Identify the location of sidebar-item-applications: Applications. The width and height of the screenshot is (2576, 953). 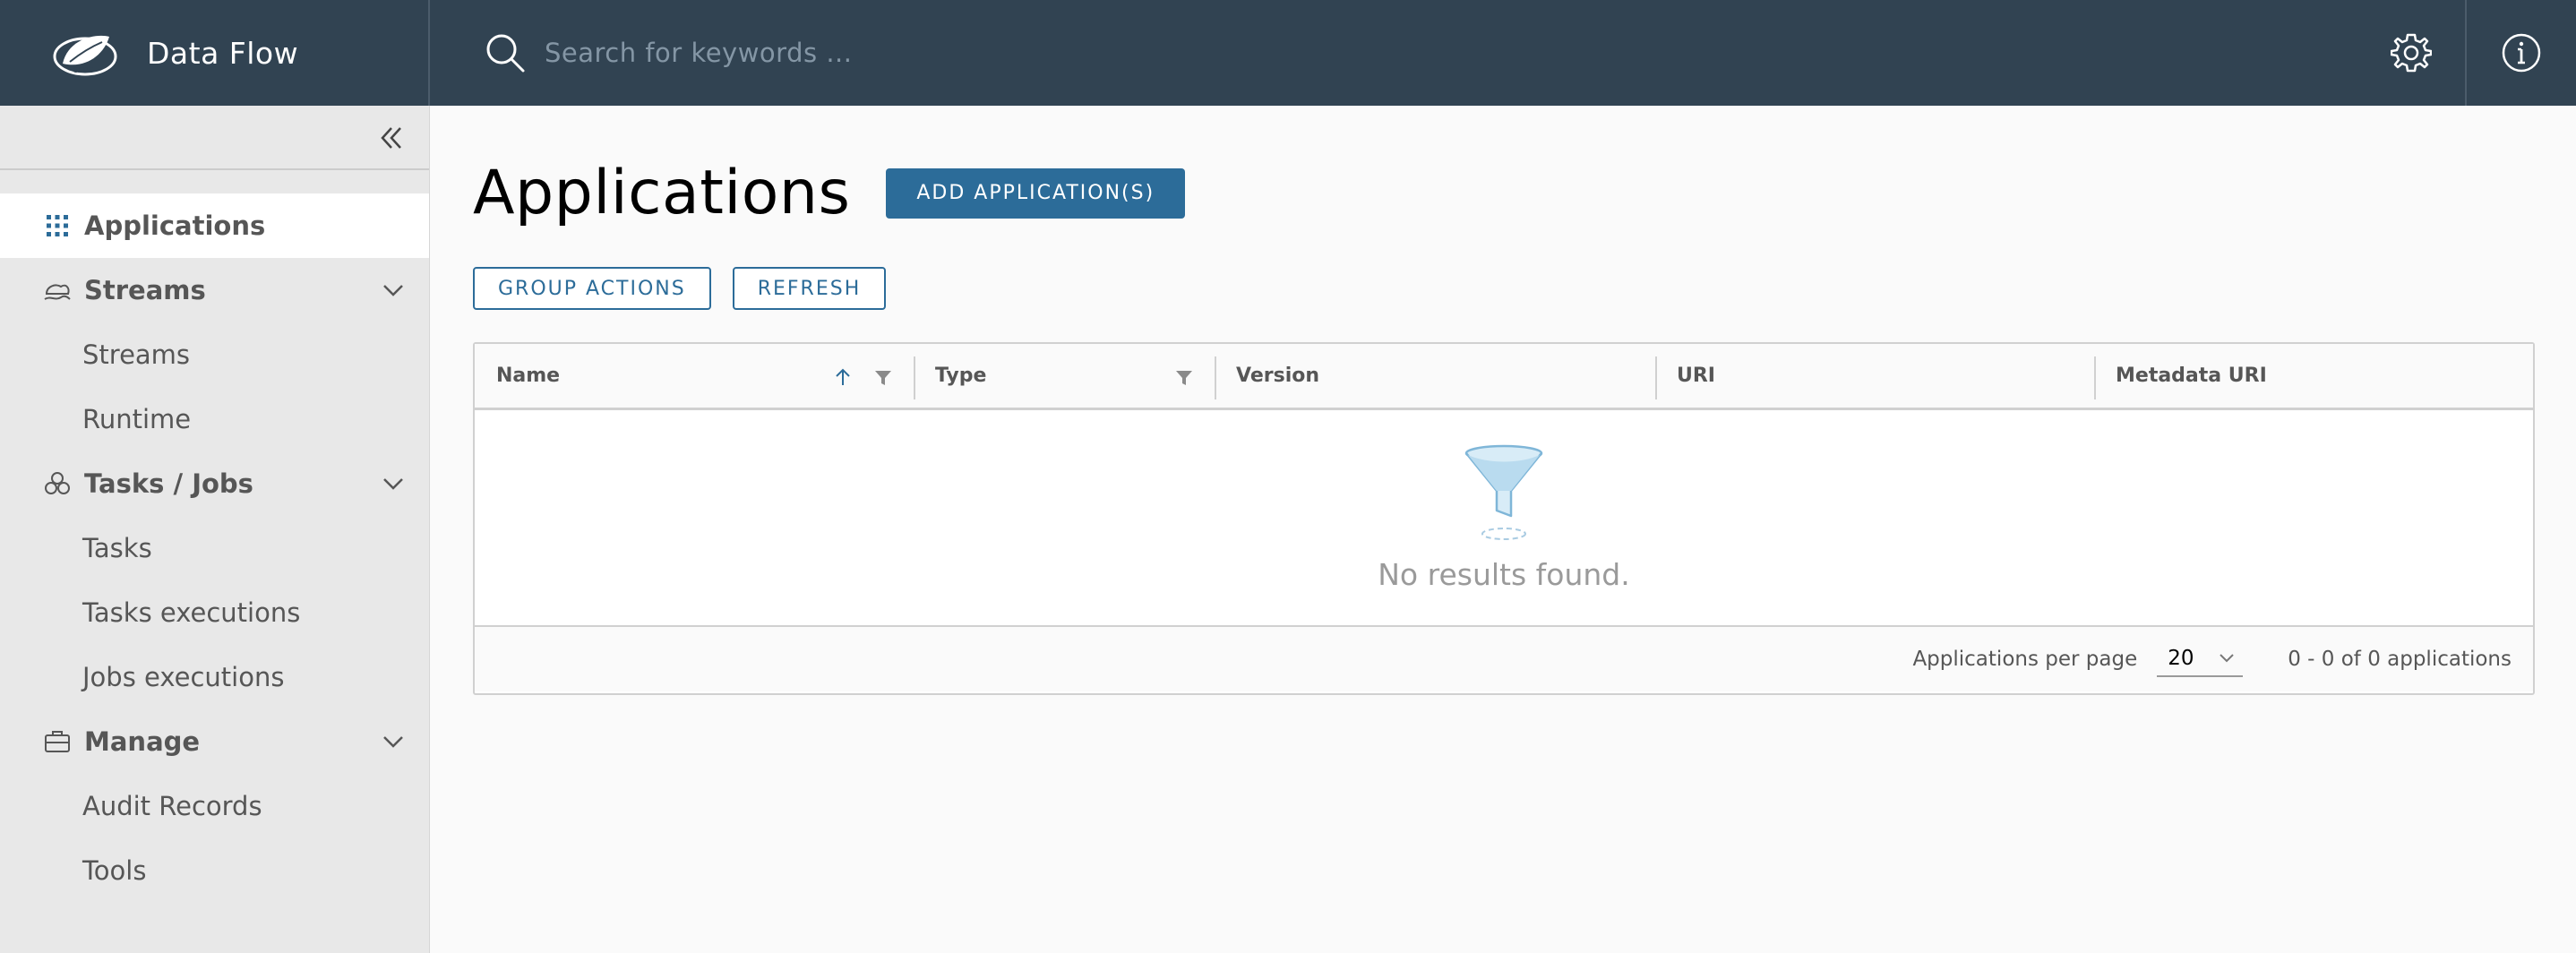
(214, 225).